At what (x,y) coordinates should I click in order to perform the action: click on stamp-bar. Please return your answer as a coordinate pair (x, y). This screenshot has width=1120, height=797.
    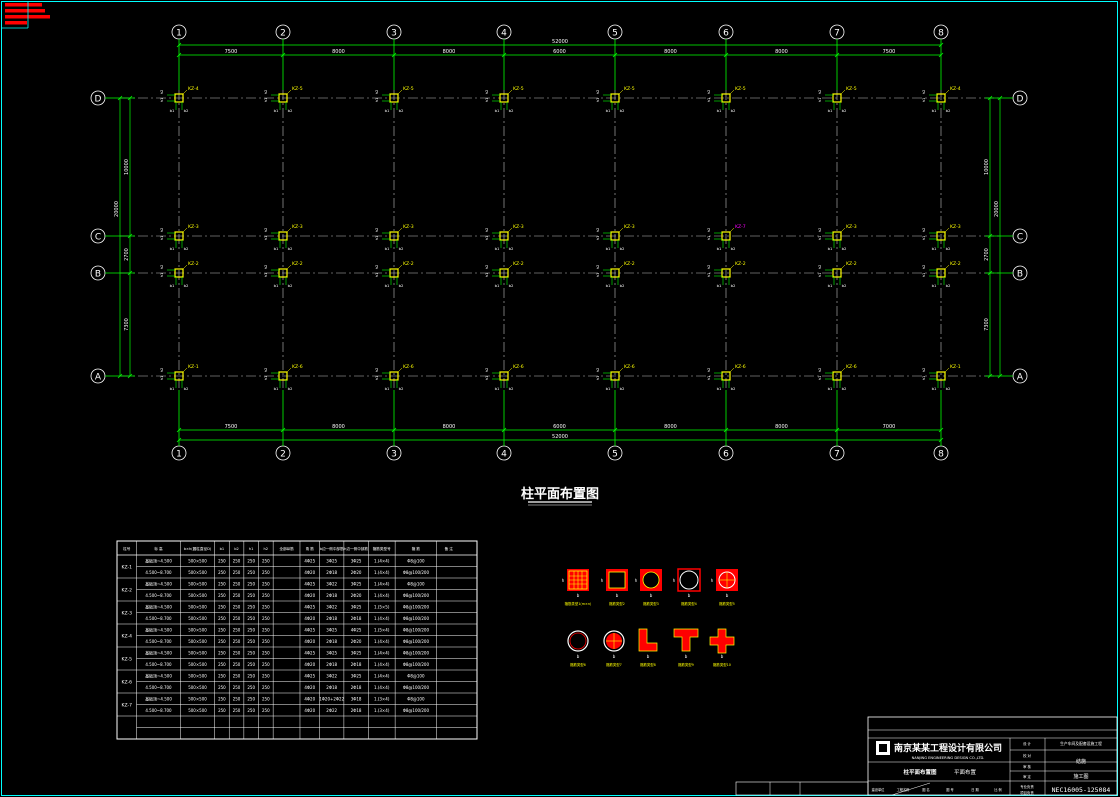
    Looking at the image, I should click on (23, 5).